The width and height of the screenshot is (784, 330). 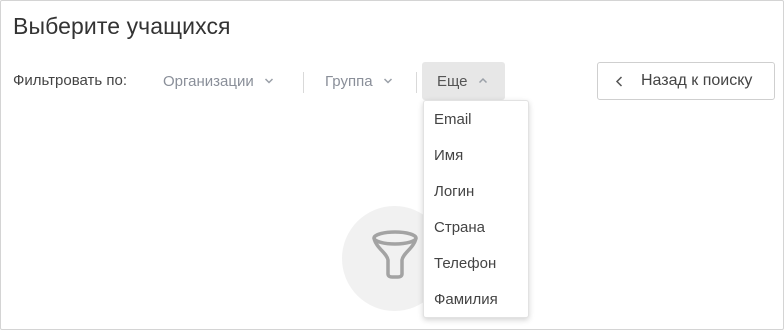 I want to click on filter-group-dropdown: Группа, so click(x=359, y=81).